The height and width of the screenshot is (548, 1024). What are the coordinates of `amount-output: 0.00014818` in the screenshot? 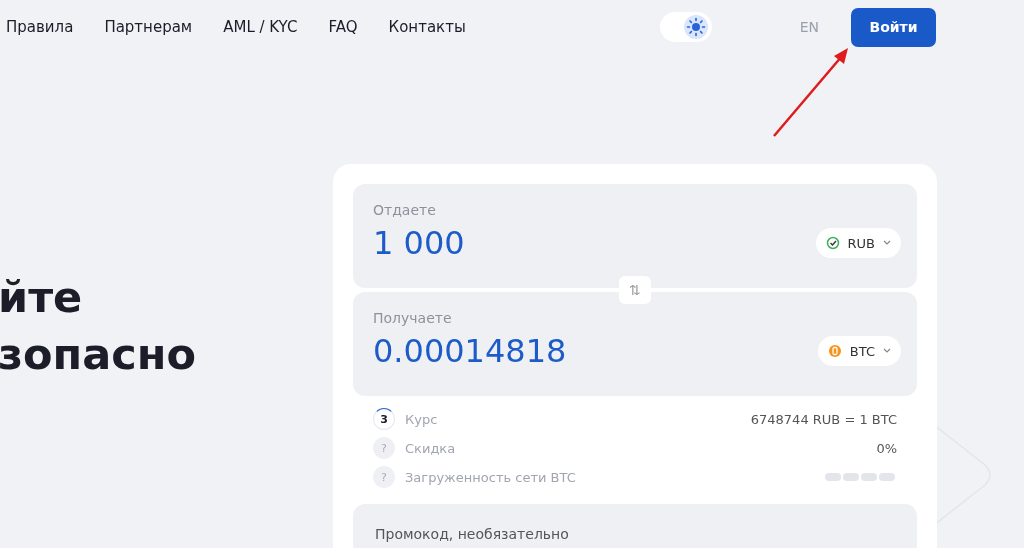 It's located at (470, 351).